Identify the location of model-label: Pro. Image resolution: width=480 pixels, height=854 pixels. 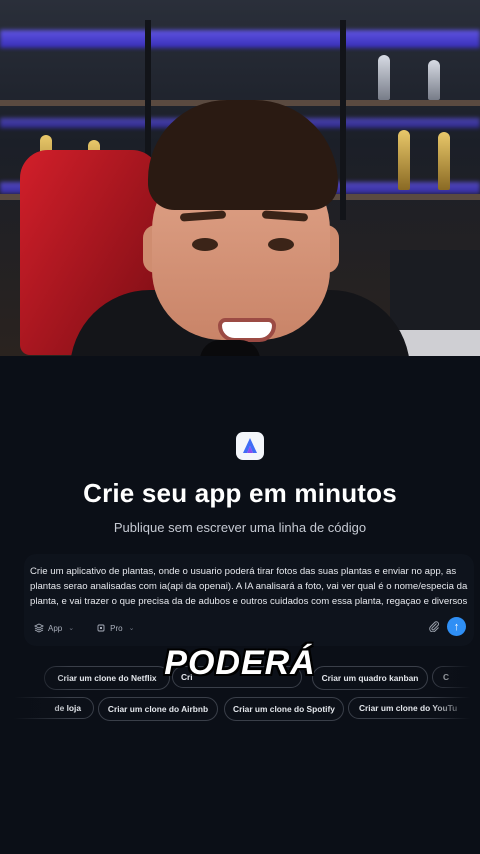
(116, 628).